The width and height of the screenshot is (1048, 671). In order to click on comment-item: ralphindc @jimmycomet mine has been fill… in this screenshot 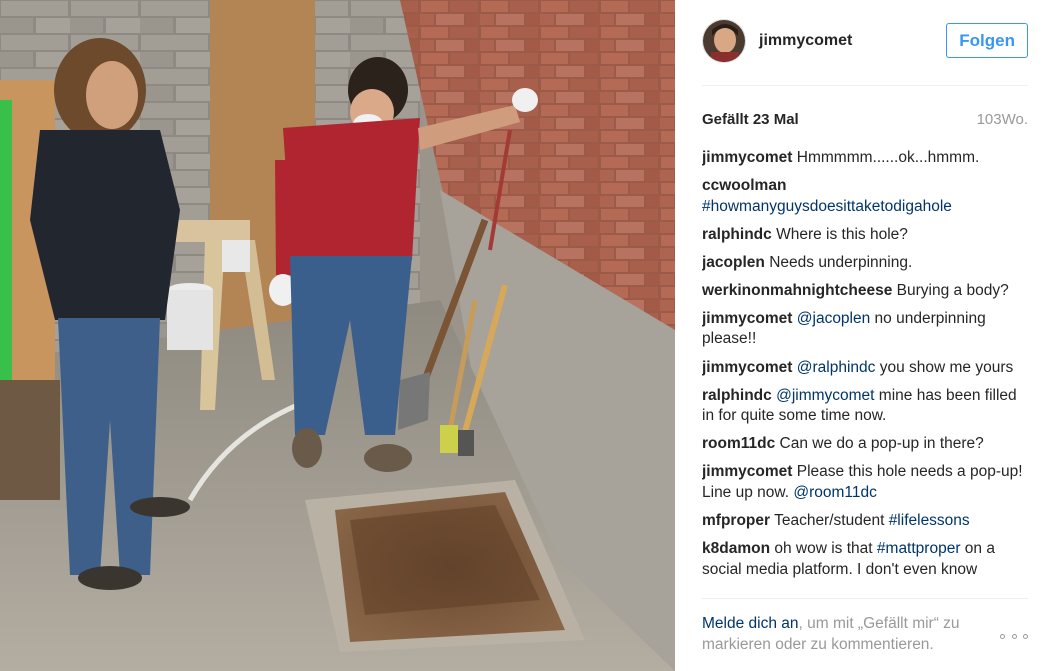, I will do `click(865, 406)`.